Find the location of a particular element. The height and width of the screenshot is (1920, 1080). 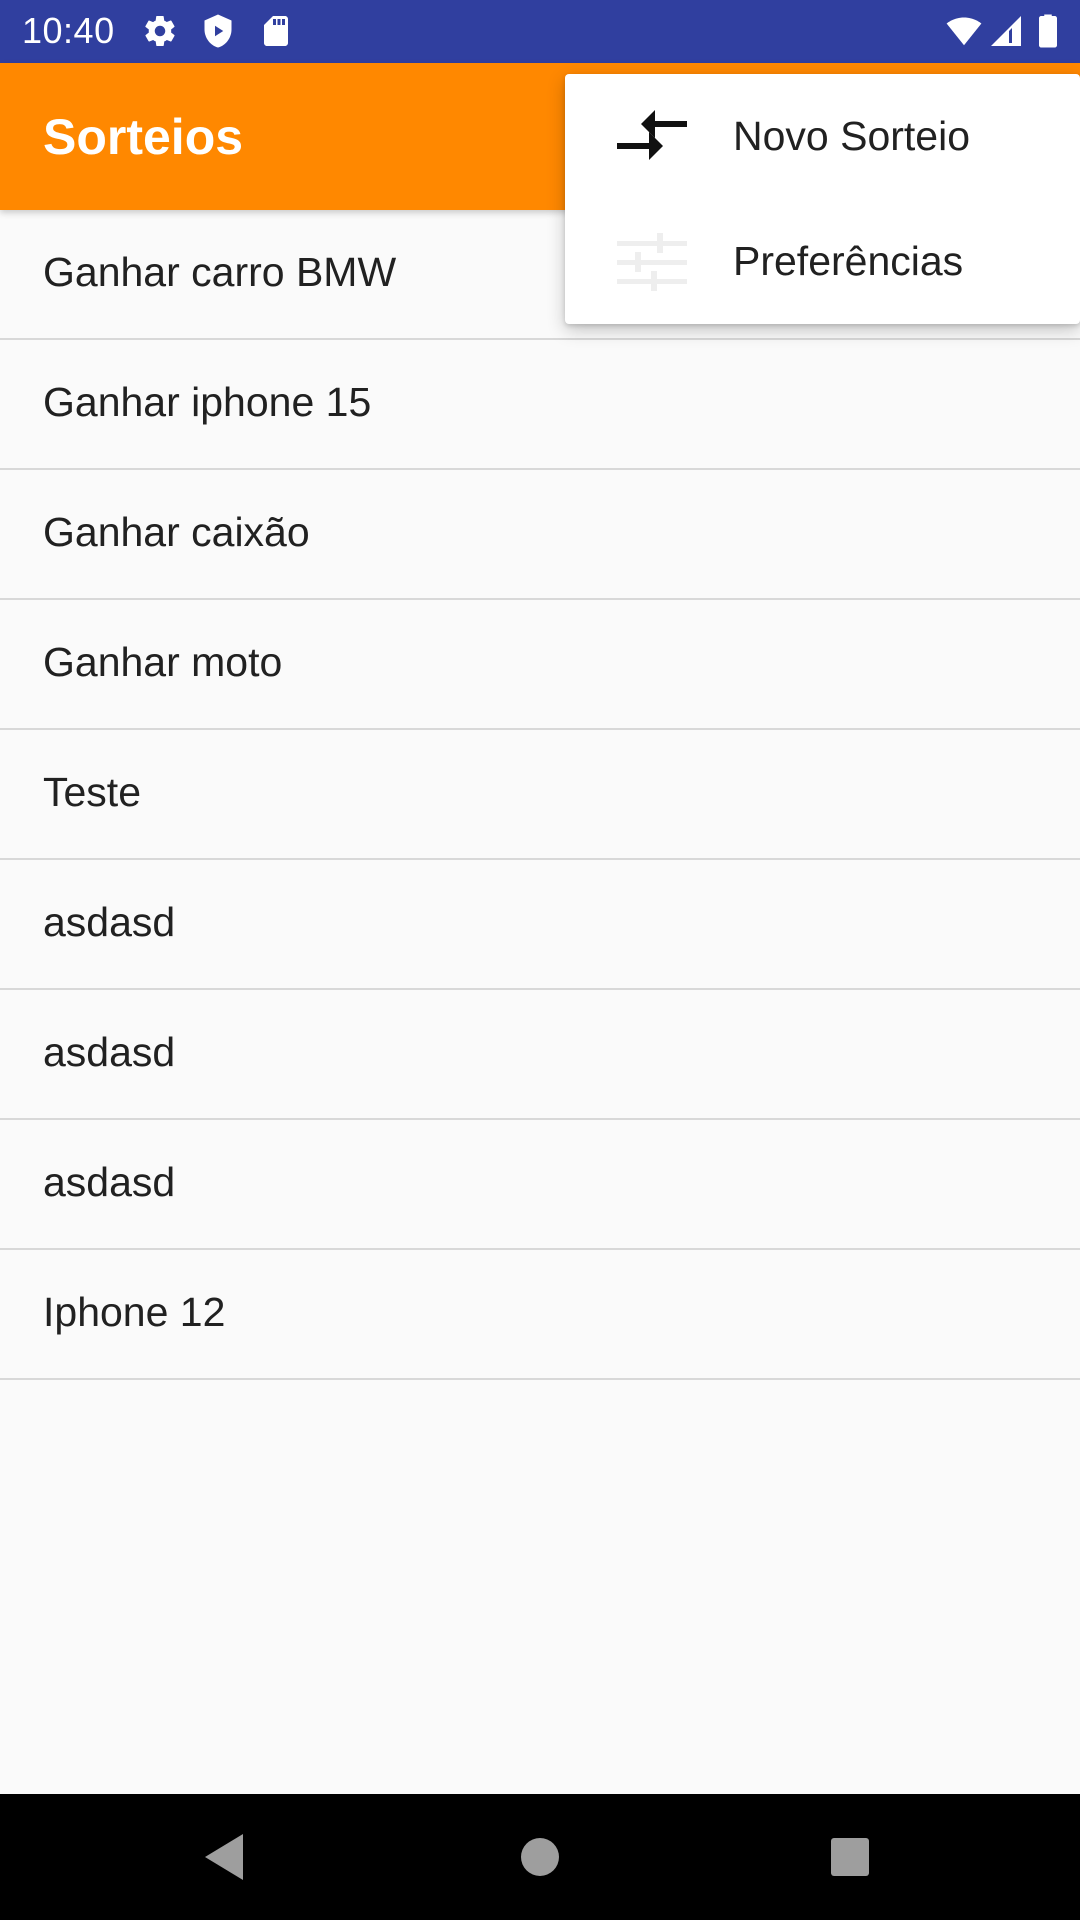

list-item-label: Ganhar caixão is located at coordinates (176, 532).